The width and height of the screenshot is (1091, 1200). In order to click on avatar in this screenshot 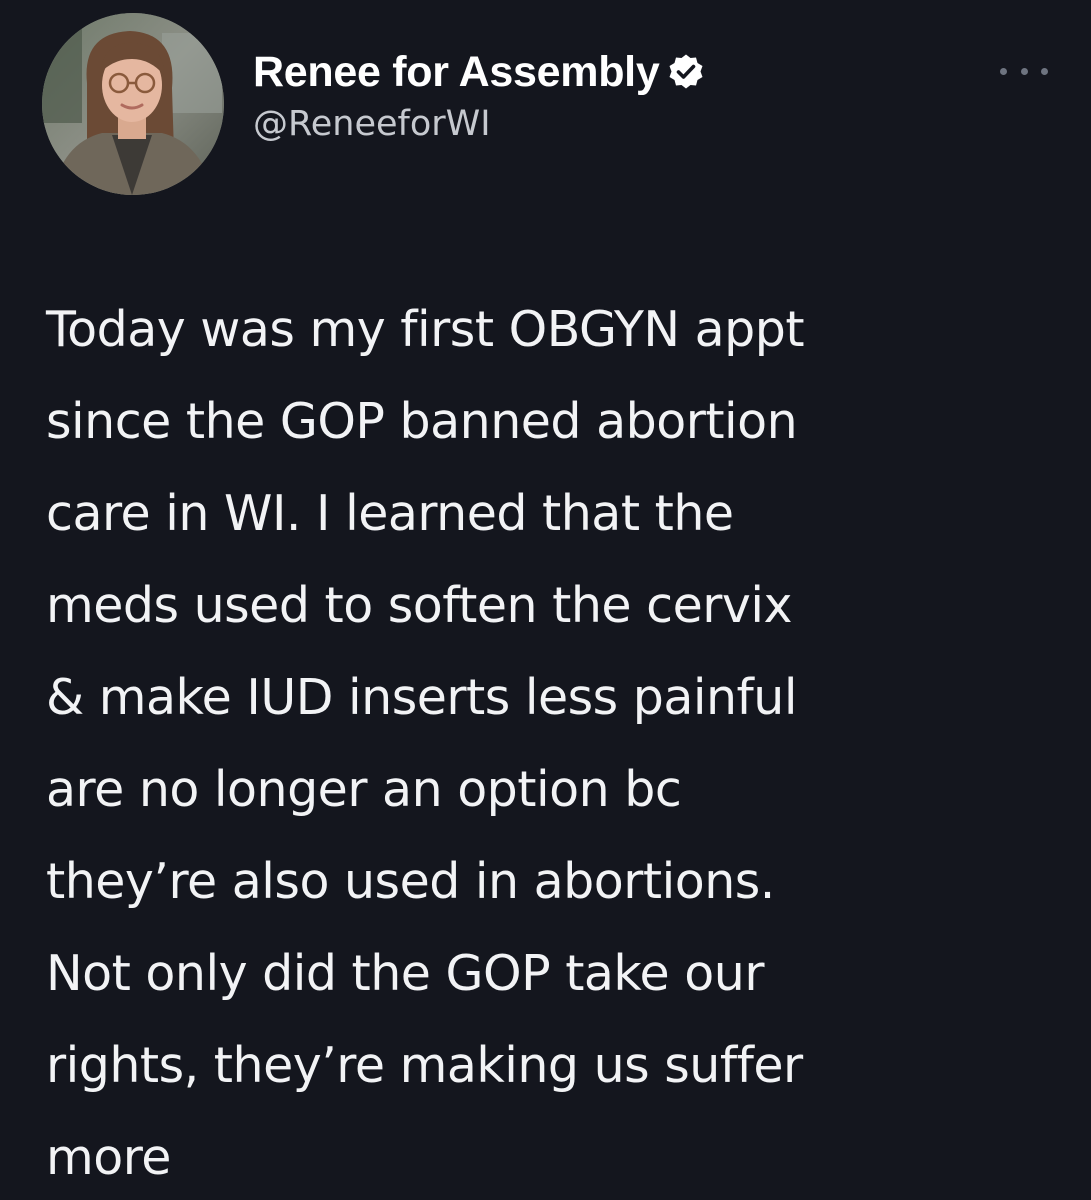, I will do `click(133, 104)`.